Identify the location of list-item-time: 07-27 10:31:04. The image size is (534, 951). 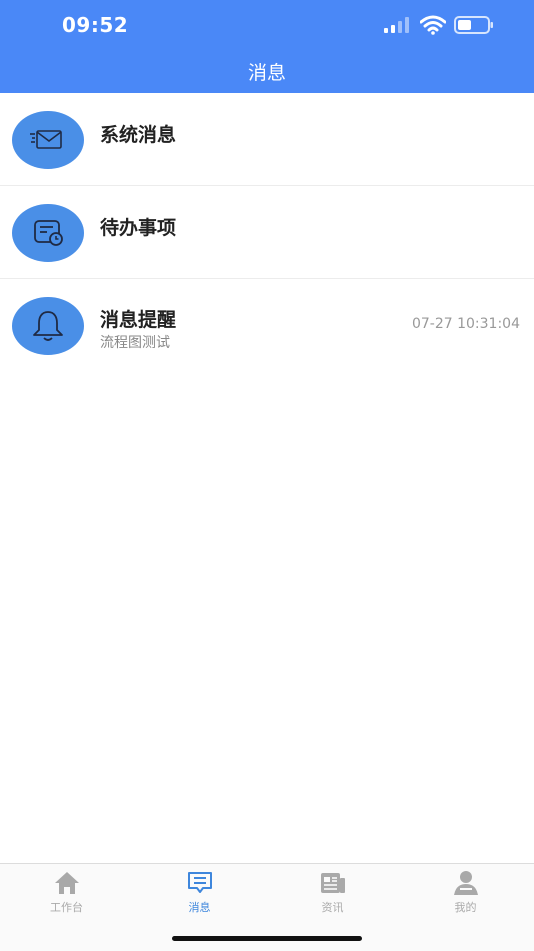
(465, 324).